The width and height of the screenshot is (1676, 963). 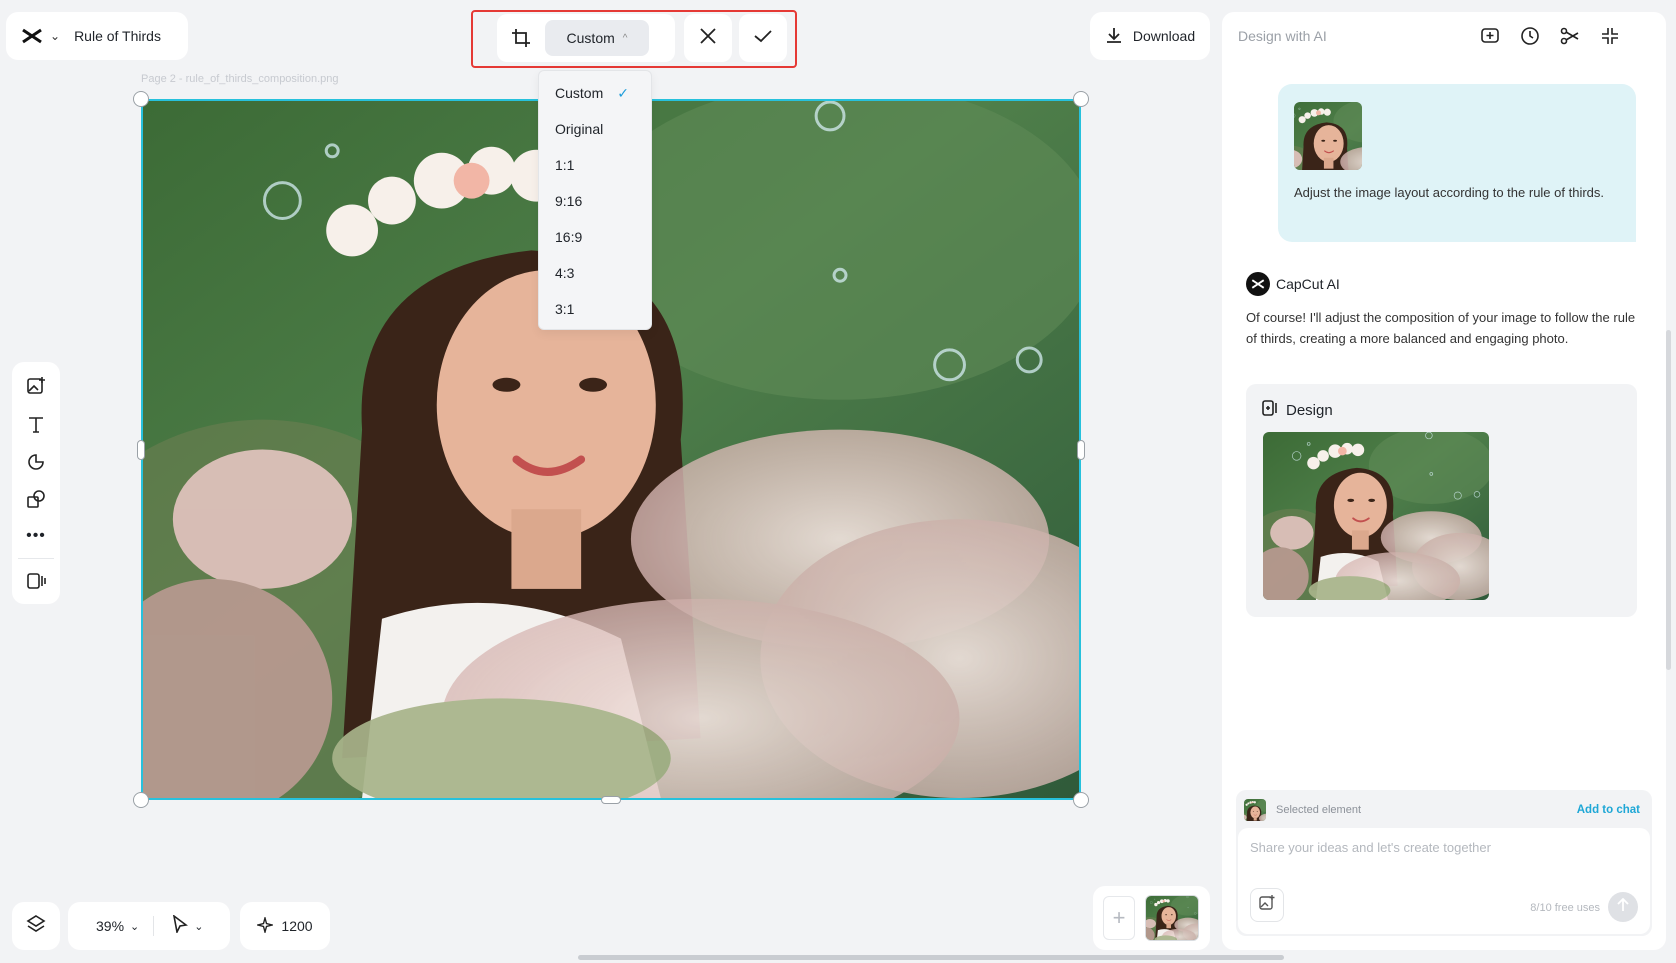 What do you see at coordinates (36, 462) in the screenshot?
I see `sticker-icon` at bounding box center [36, 462].